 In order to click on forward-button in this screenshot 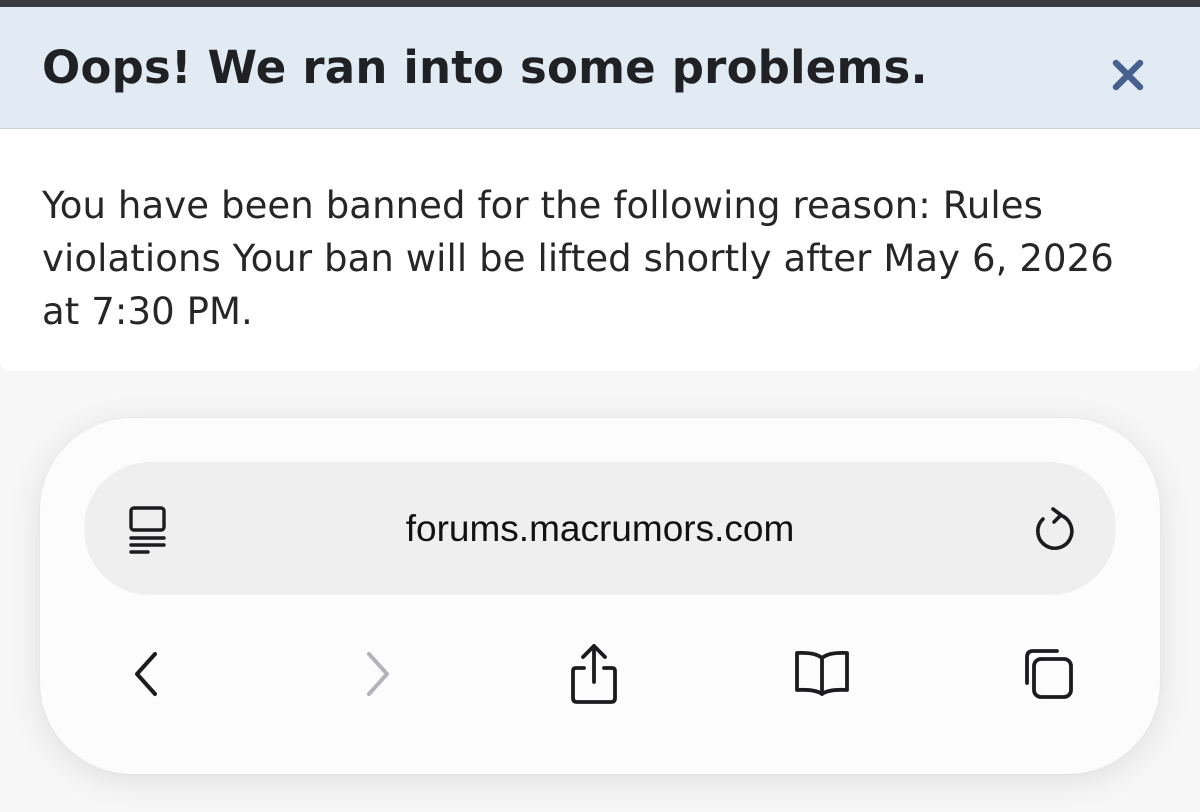, I will do `click(378, 674)`.